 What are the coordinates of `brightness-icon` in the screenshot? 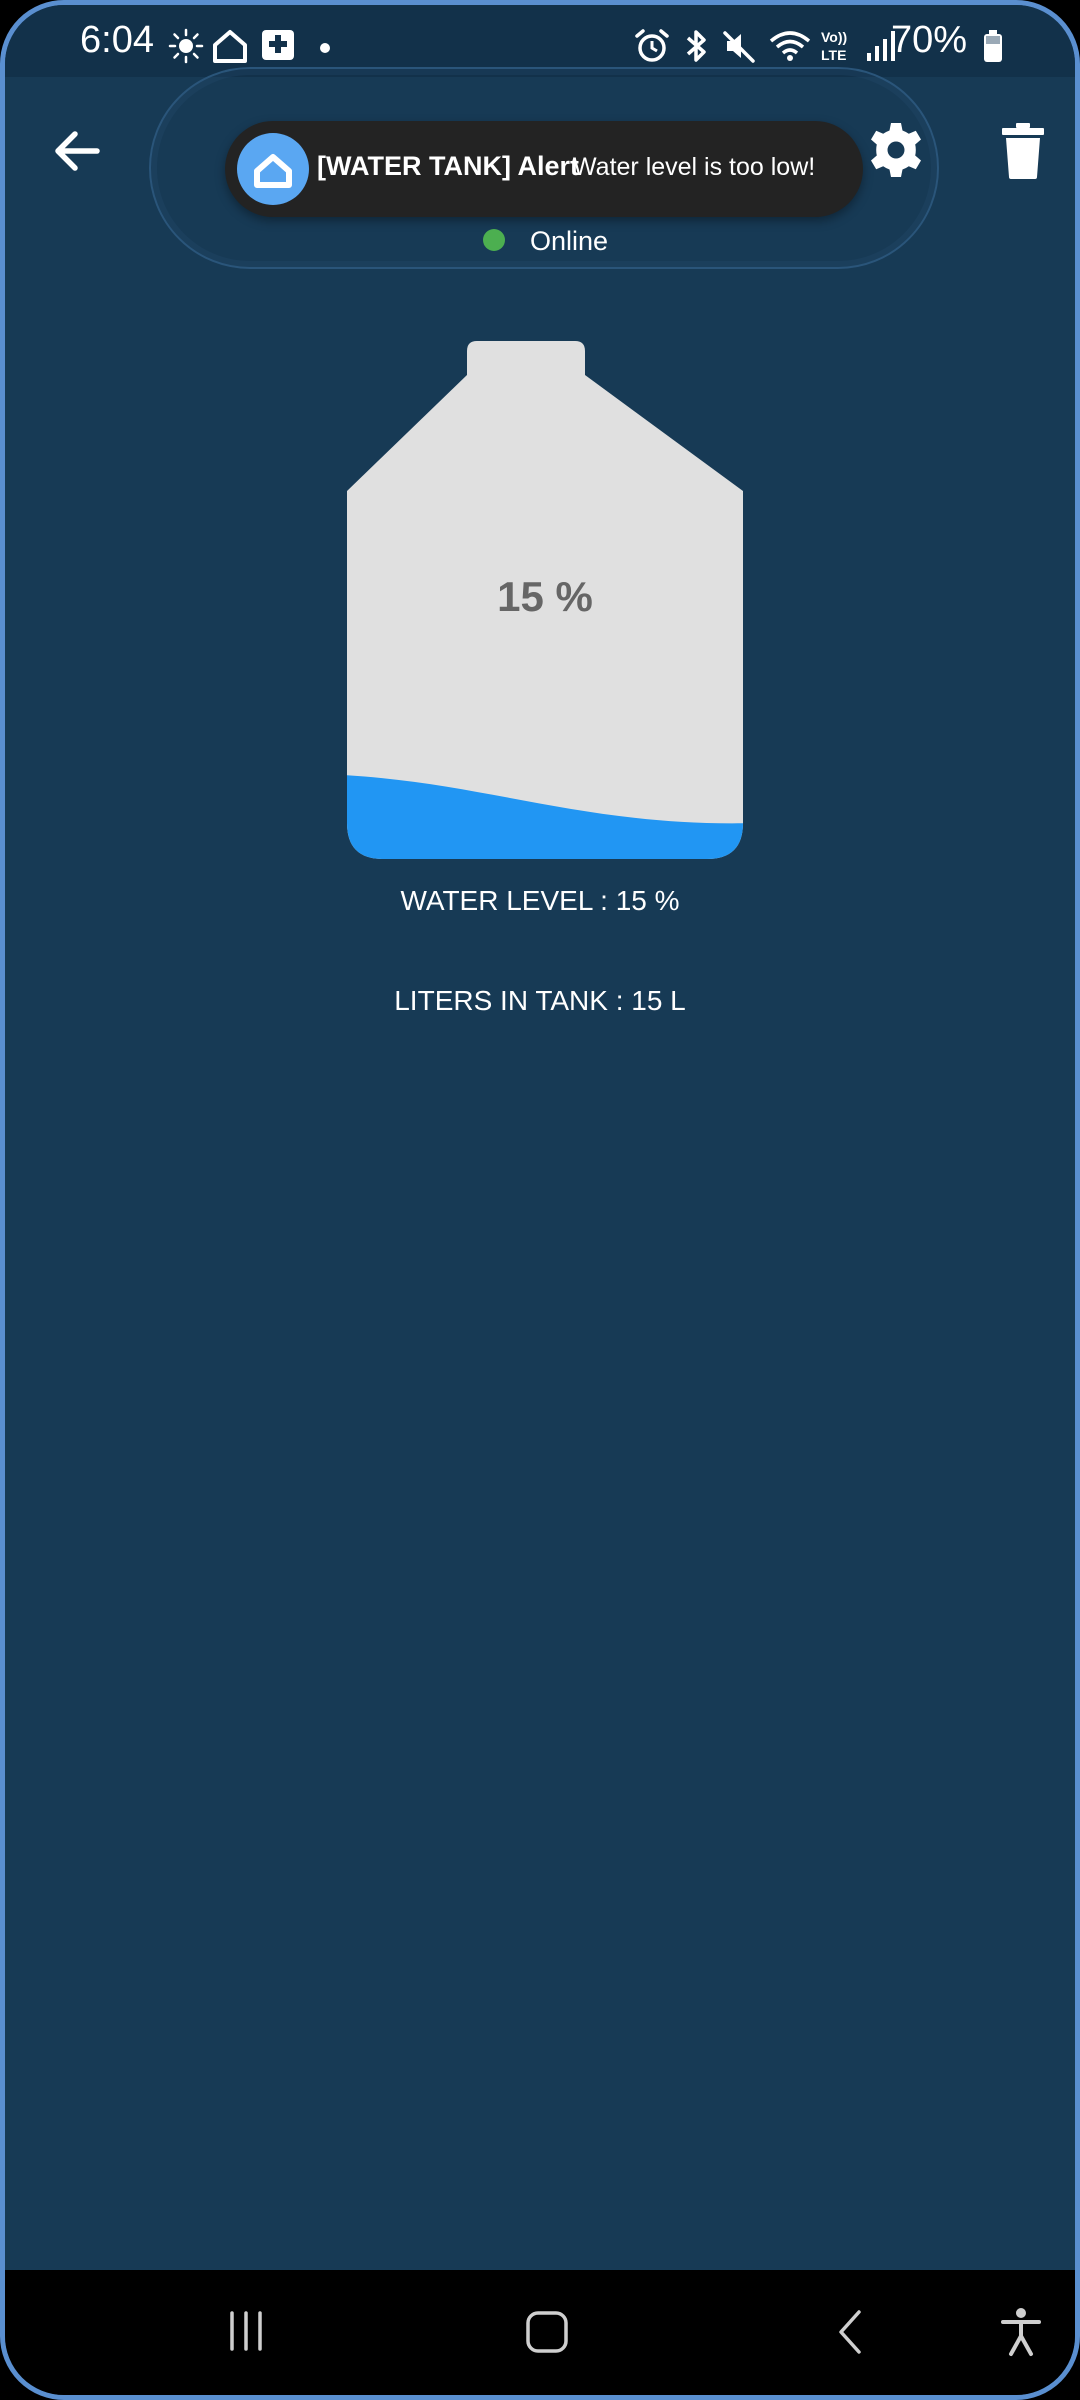 It's located at (186, 46).